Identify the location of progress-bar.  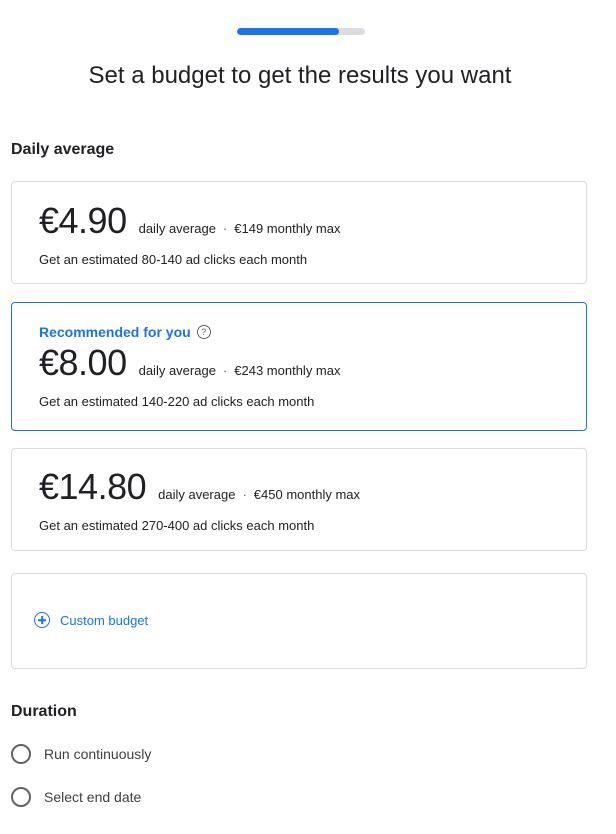
(301, 31).